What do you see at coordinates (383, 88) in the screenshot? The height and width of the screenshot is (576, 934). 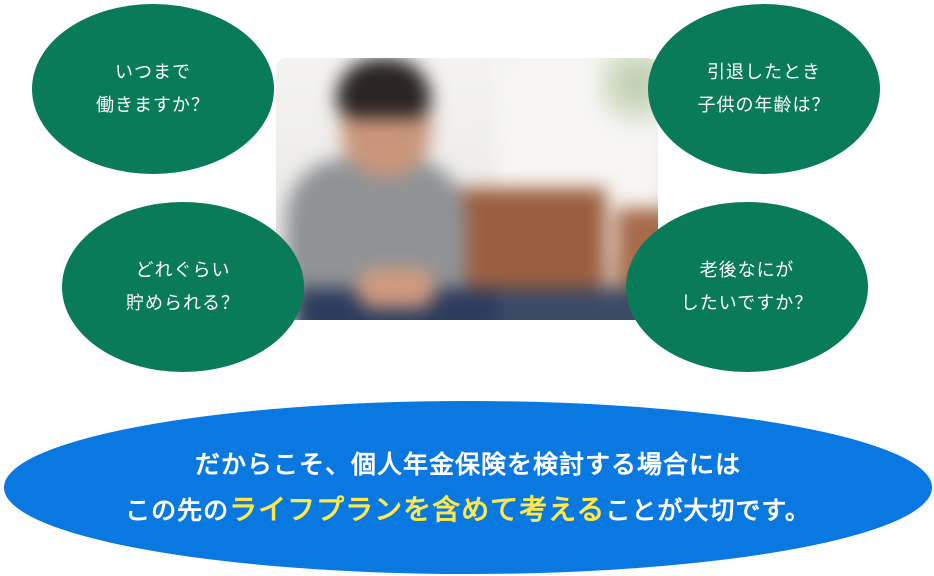 I see `photo-person-hair` at bounding box center [383, 88].